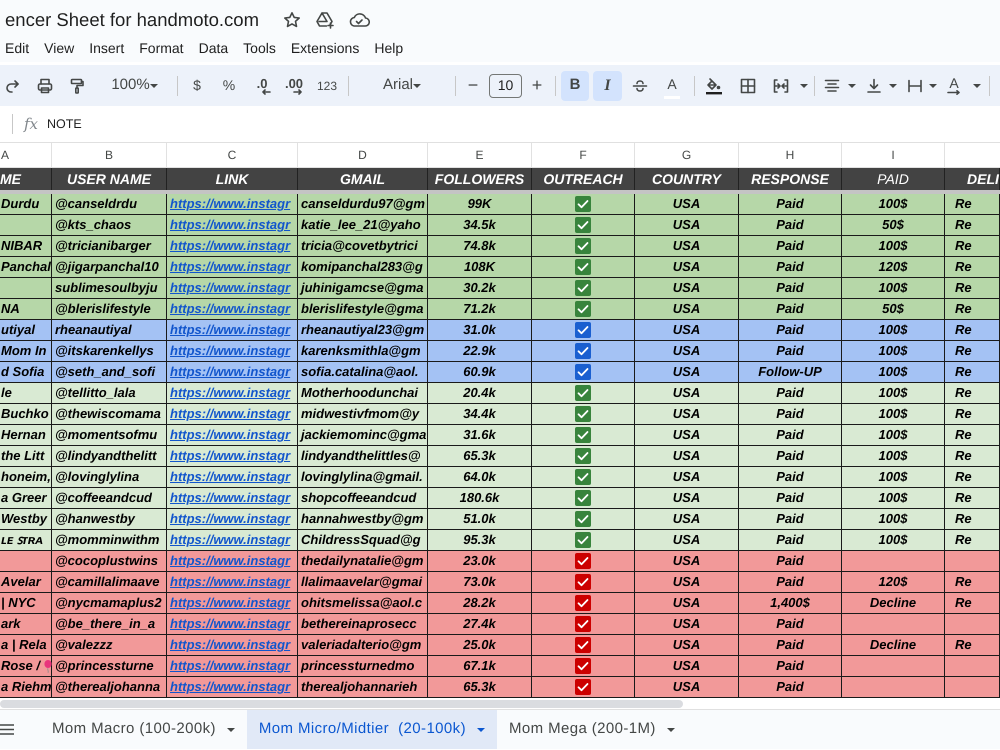 The image size is (1000, 750). I want to click on menu-item: Data, so click(213, 48).